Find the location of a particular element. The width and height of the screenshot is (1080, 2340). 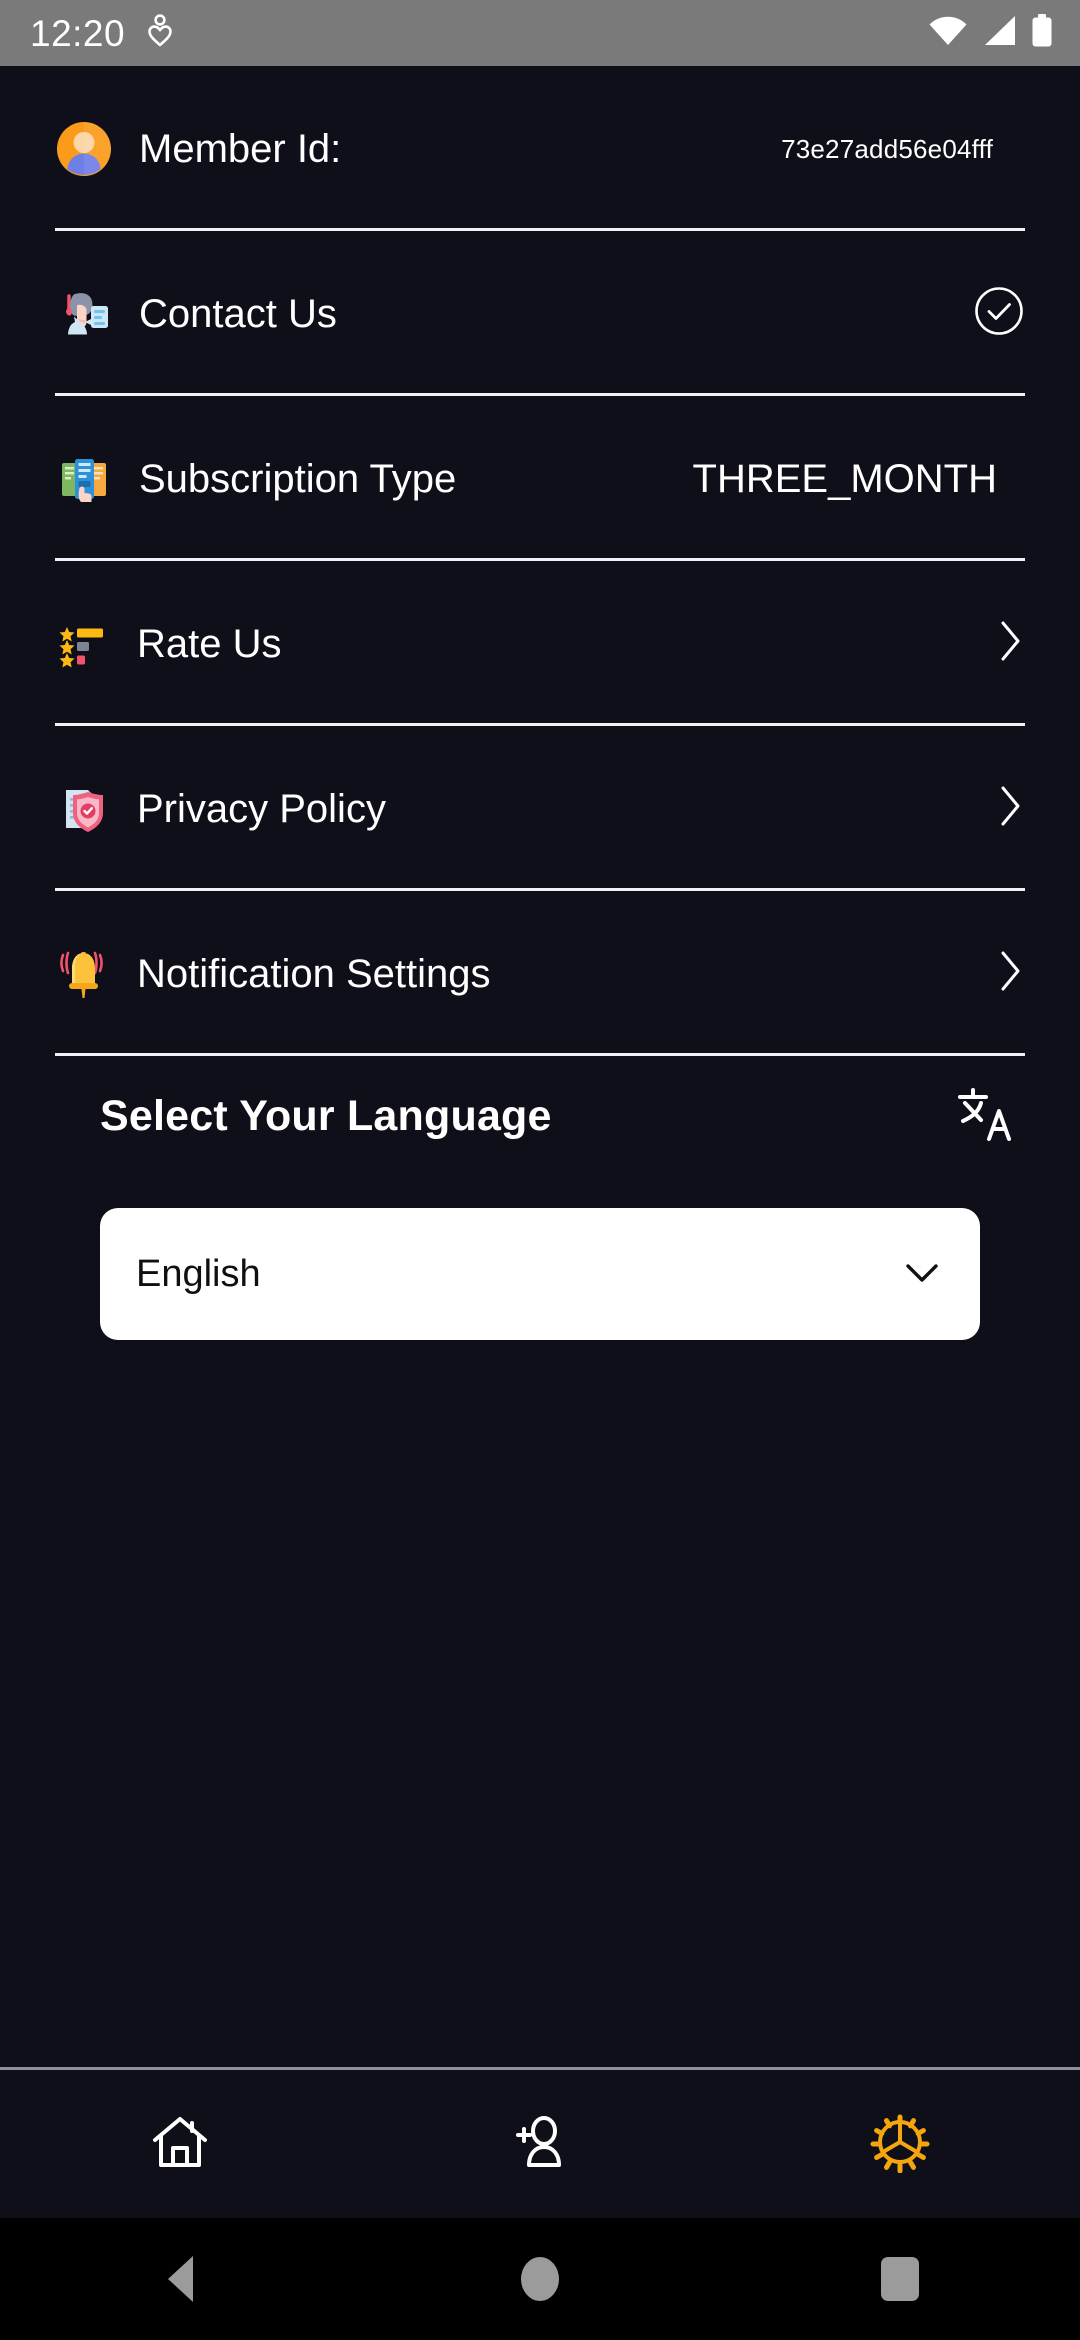

subscription-type-value: THREE_MONTH is located at coordinates (844, 478).